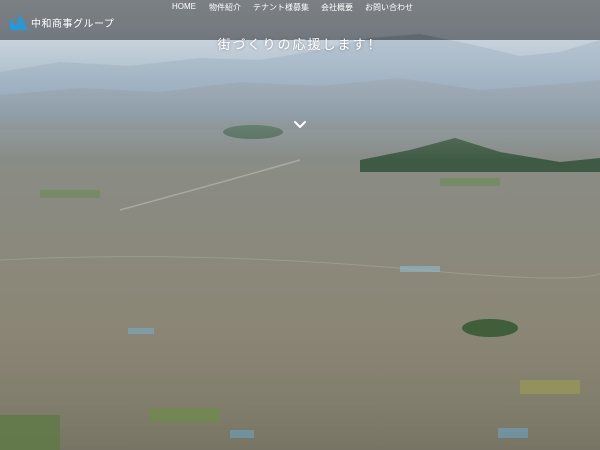  What do you see at coordinates (389, 7) in the screenshot?
I see `nav-item-contact: お問い合わせ` at bounding box center [389, 7].